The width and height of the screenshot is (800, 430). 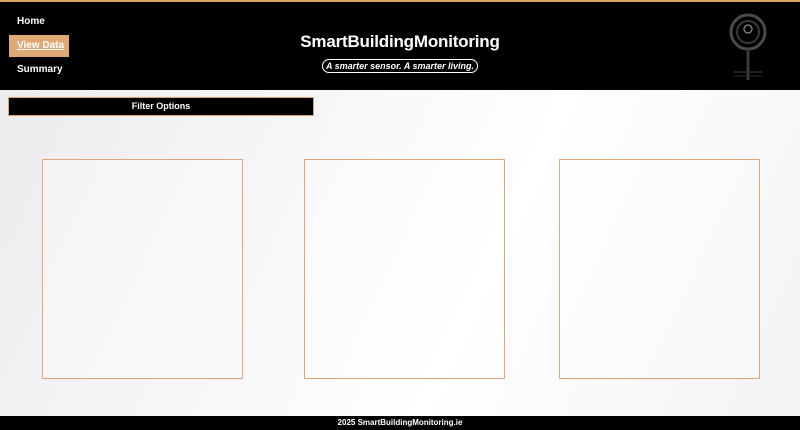 I want to click on tagline: A smarter sensor. A smarter living., so click(x=400, y=66).